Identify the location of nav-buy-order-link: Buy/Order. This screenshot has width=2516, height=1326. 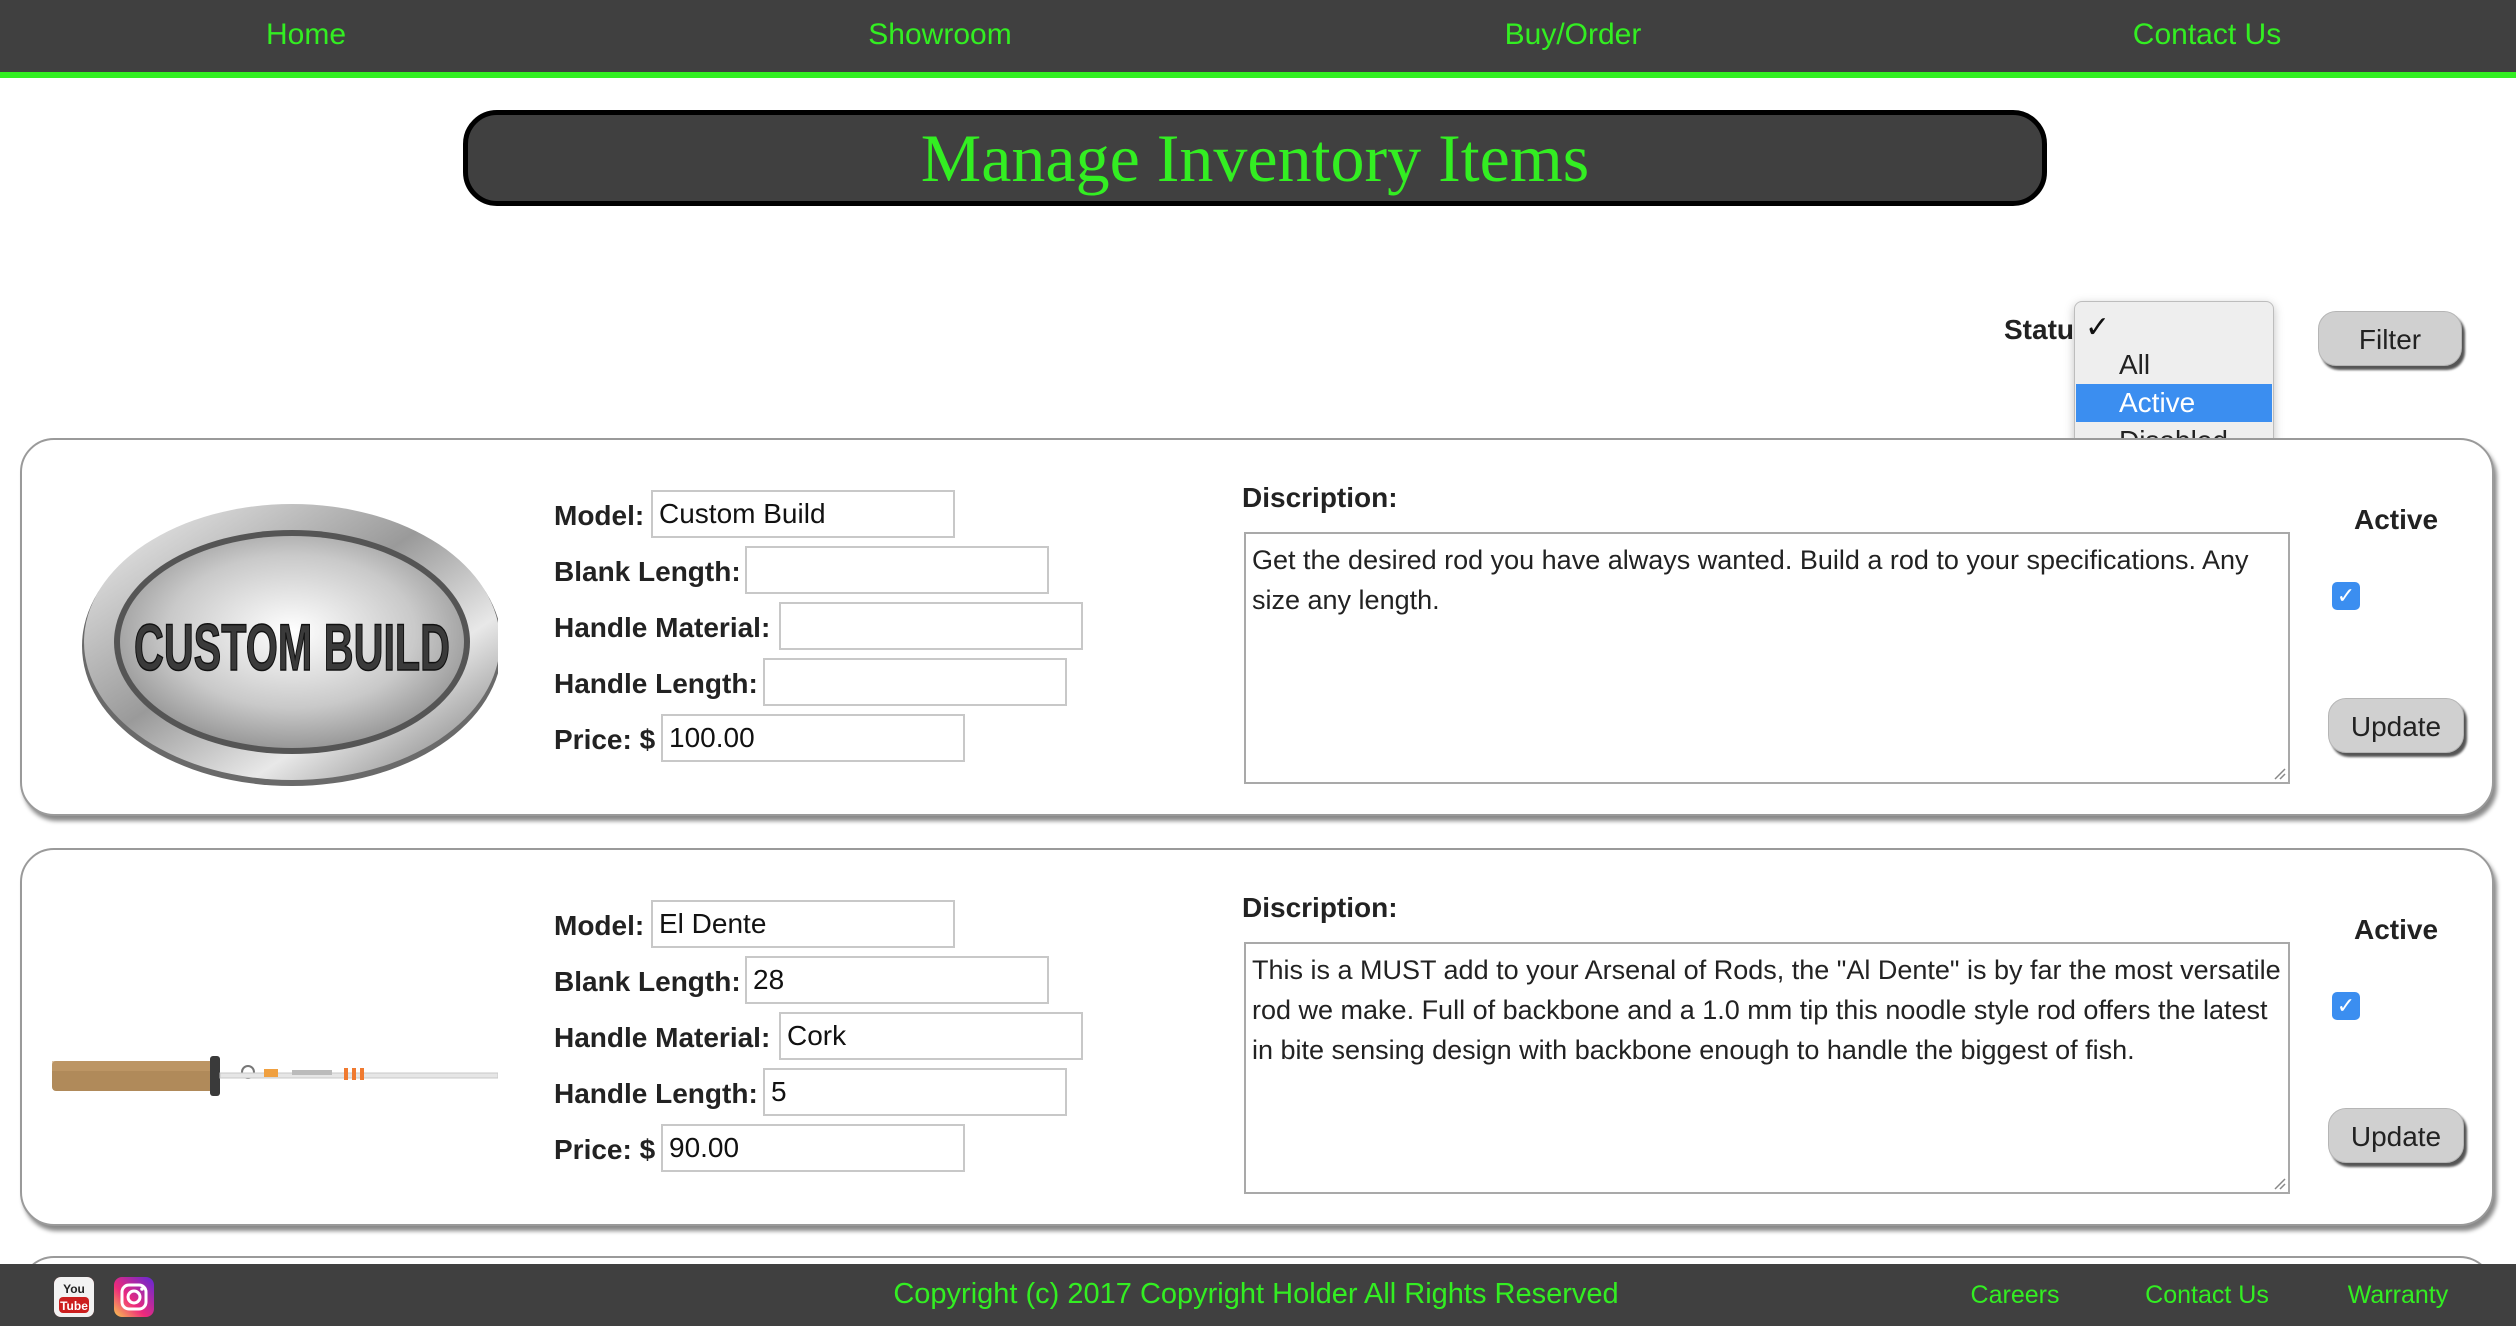
(1573, 35).